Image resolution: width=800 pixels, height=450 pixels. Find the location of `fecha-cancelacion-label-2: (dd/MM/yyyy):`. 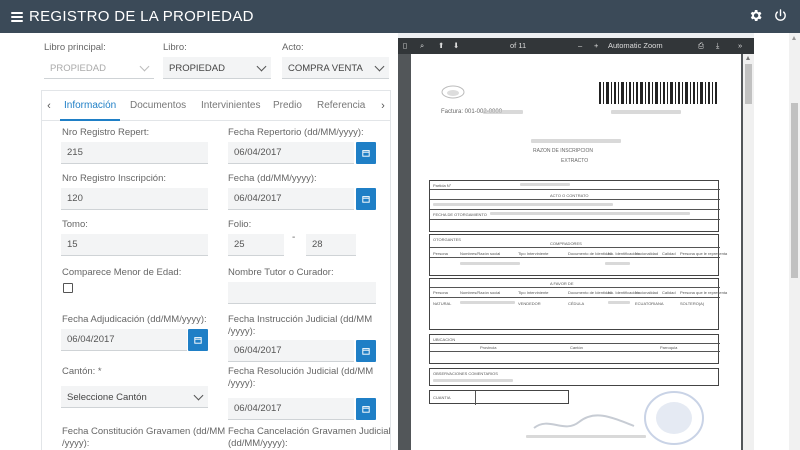

fecha-cancelacion-label-2: (dd/MM/yyyy): is located at coordinates (258, 443).